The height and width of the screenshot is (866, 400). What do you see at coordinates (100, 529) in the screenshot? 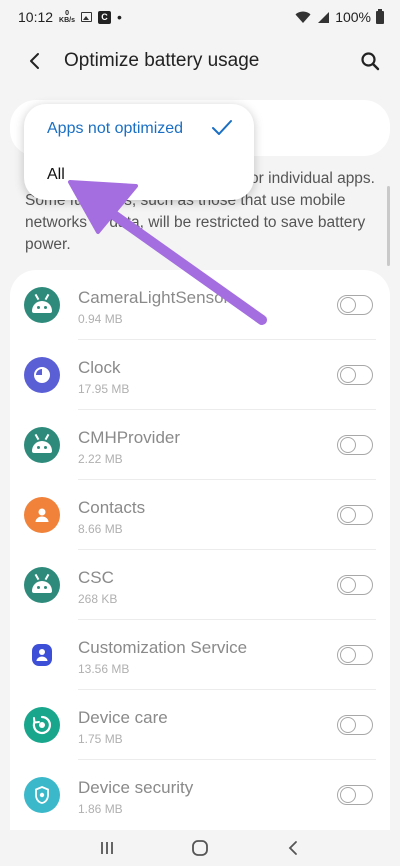
I see `app-size: 8.66 MB` at bounding box center [100, 529].